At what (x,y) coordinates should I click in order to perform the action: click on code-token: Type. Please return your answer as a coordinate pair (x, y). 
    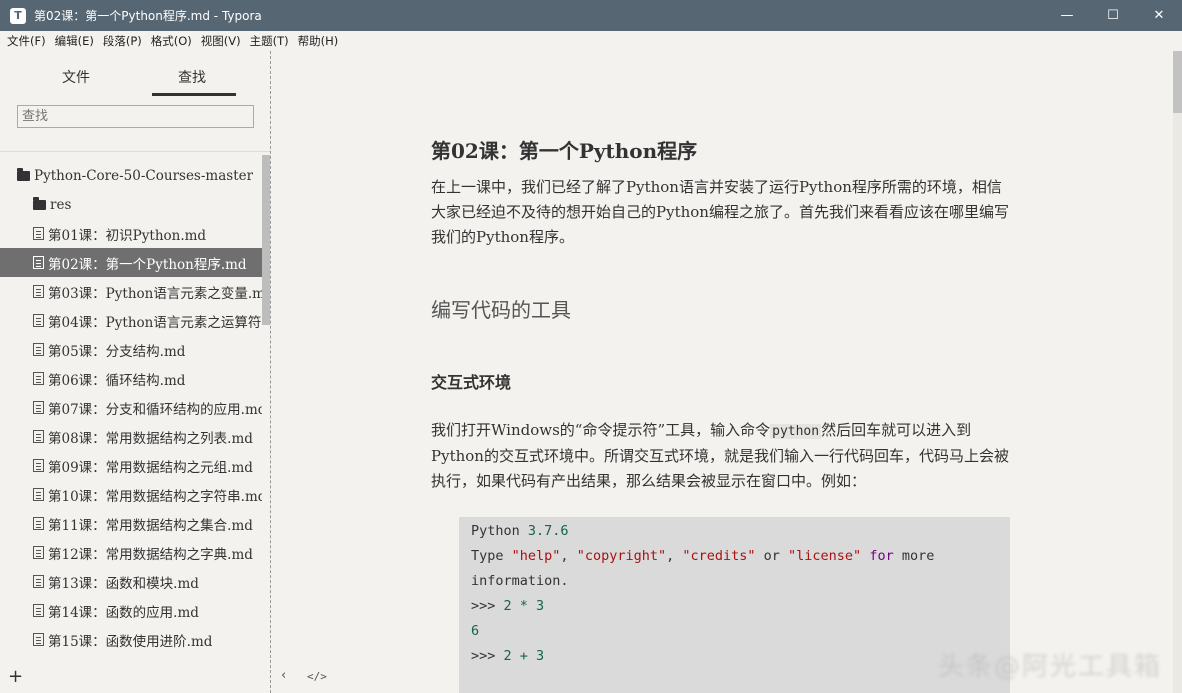
    Looking at the image, I should click on (491, 556).